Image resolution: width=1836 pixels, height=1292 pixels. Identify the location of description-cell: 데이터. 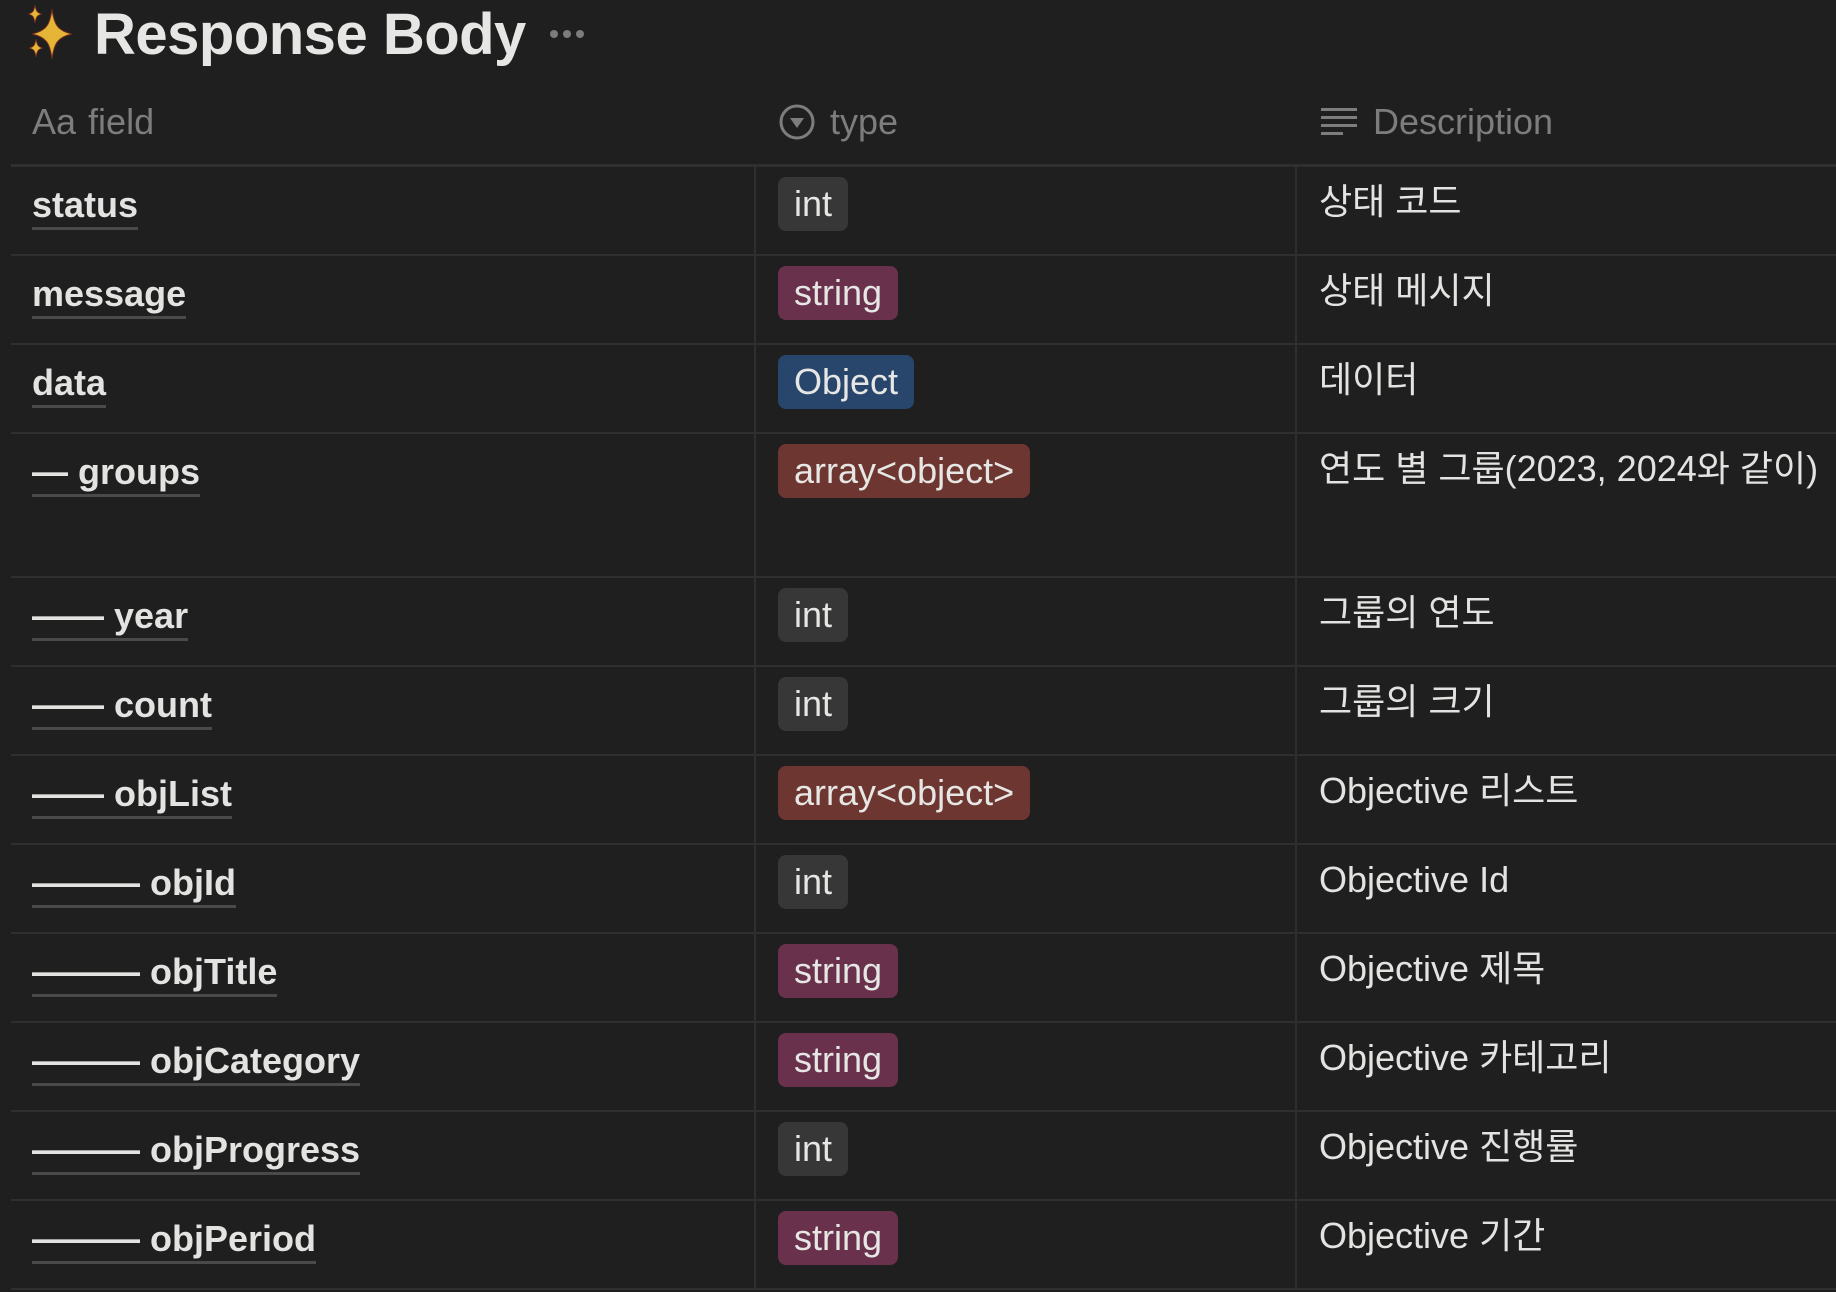
(1566, 388).